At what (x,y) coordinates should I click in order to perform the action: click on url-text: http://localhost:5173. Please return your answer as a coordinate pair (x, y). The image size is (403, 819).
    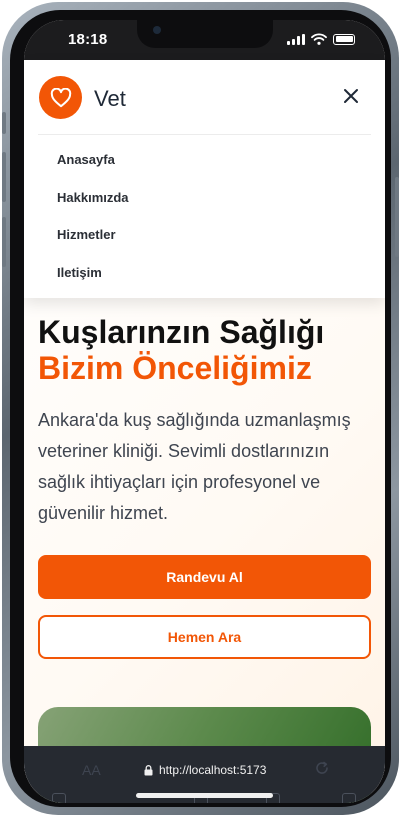
    Looking at the image, I should click on (213, 770).